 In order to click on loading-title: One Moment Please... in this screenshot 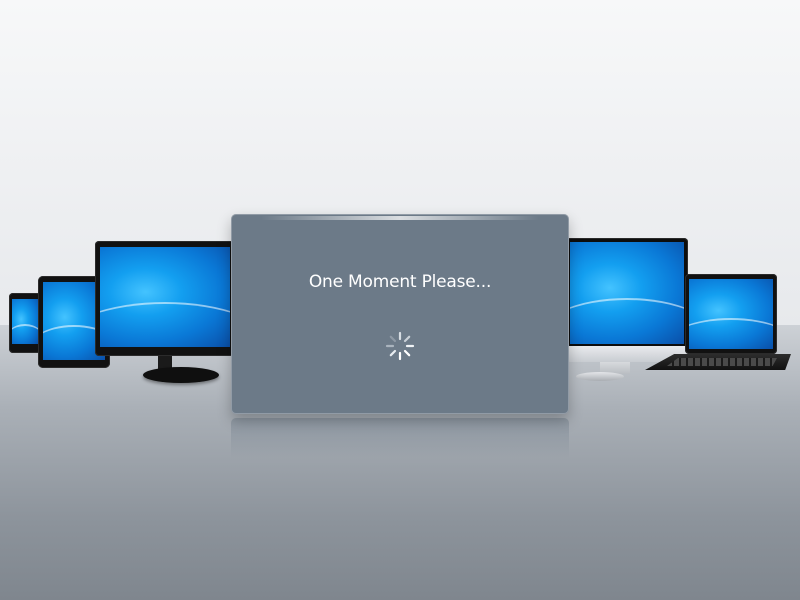, I will do `click(400, 282)`.